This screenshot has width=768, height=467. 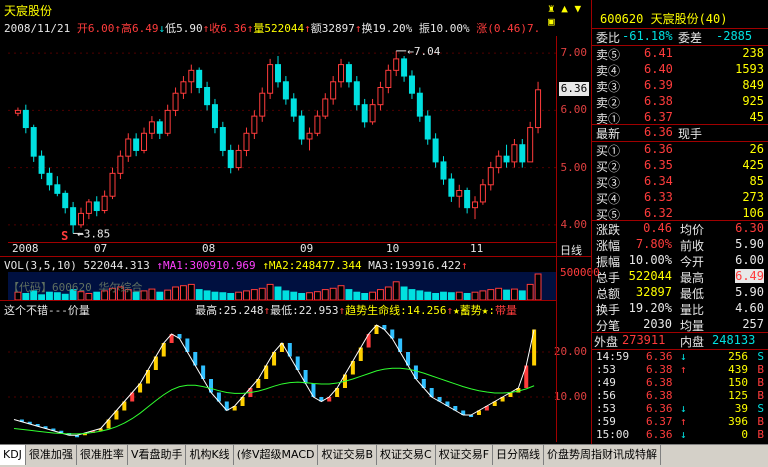 I want to click on sell-level-row: 卖③ 6.39 849, so click(x=680, y=86).